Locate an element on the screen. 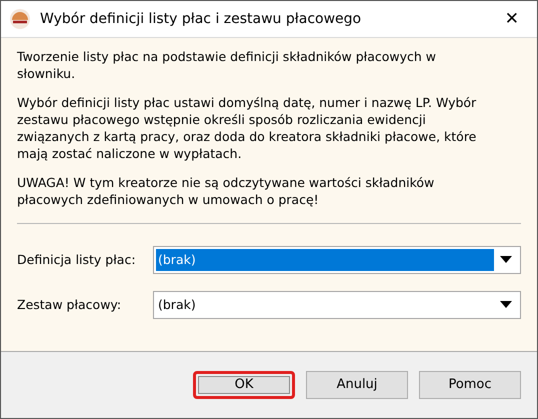  dialog-button: OK is located at coordinates (244, 385).